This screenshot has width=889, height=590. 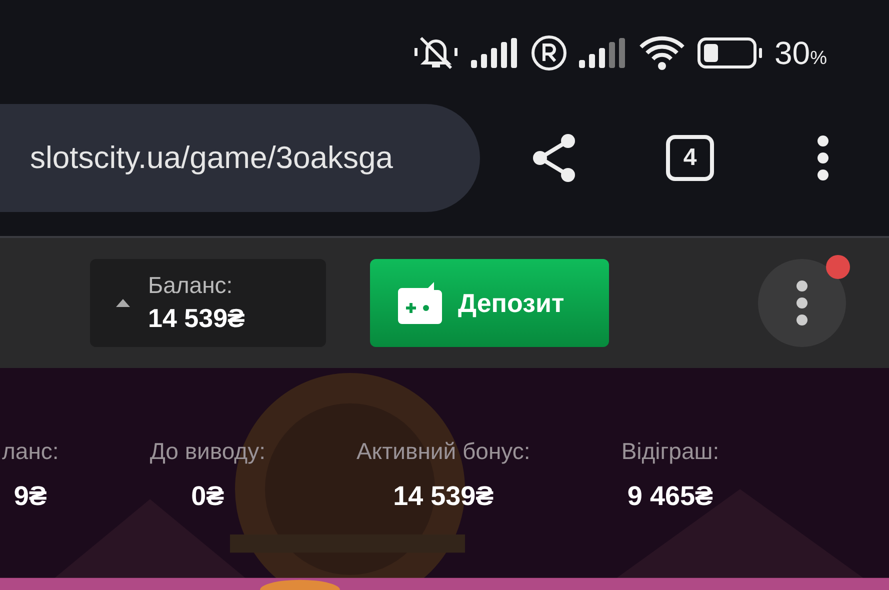 I want to click on muted-bell-icon, so click(x=435, y=53).